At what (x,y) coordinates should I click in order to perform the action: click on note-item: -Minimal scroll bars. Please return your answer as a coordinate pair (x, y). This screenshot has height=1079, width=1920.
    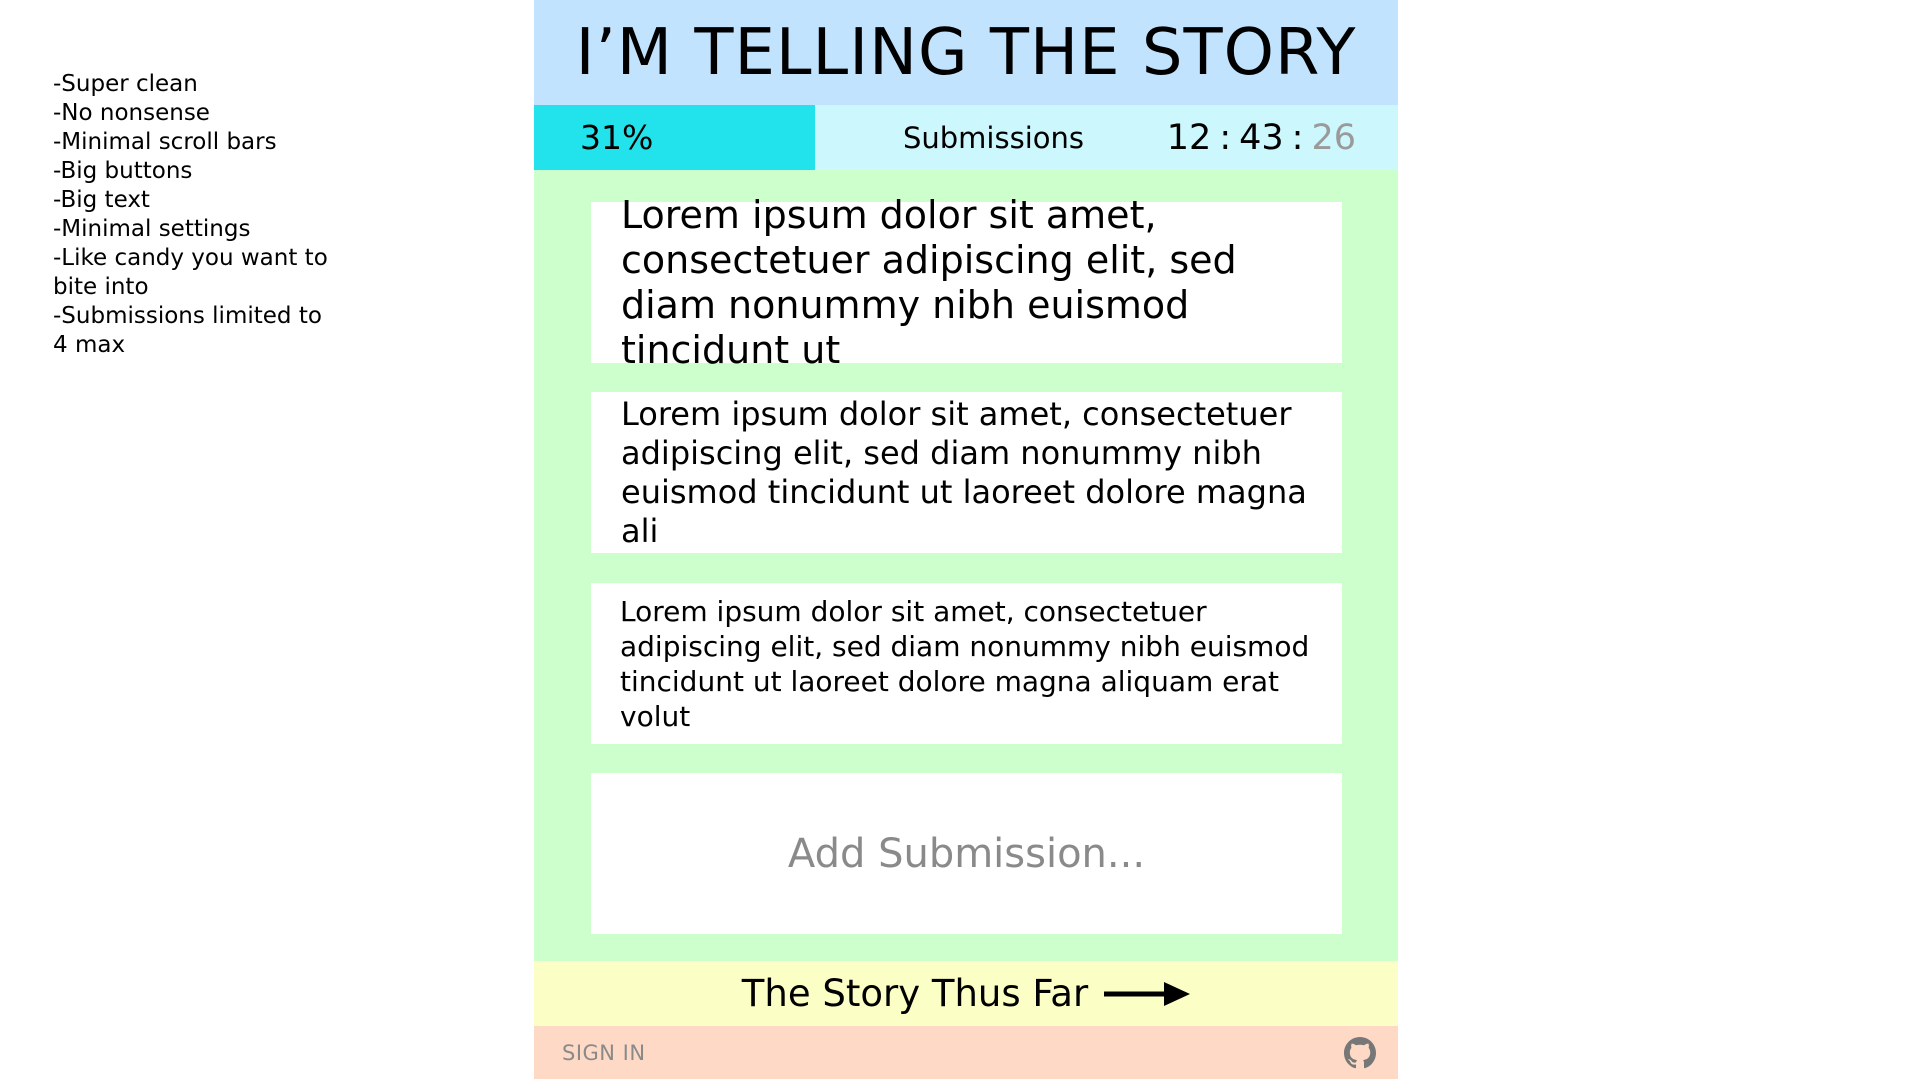
    Looking at the image, I should click on (165, 142).